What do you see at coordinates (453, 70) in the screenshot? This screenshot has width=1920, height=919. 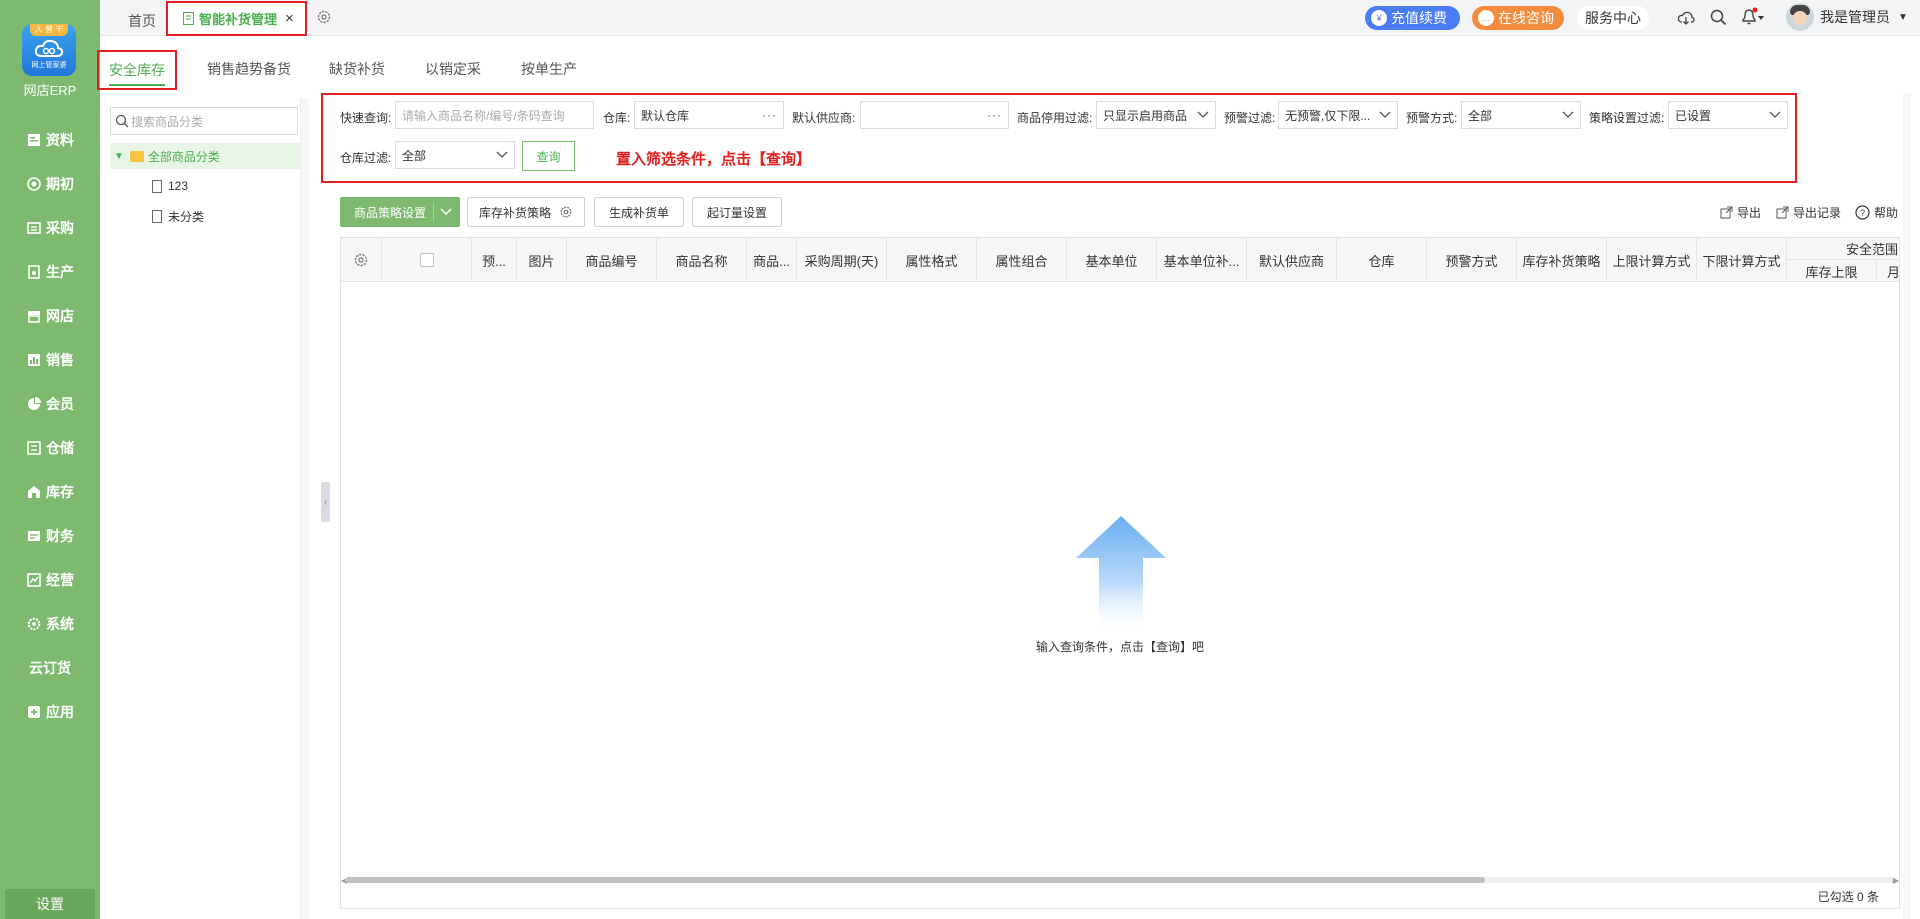 I see `subtab-sales-based-purchase: 以销定采` at bounding box center [453, 70].